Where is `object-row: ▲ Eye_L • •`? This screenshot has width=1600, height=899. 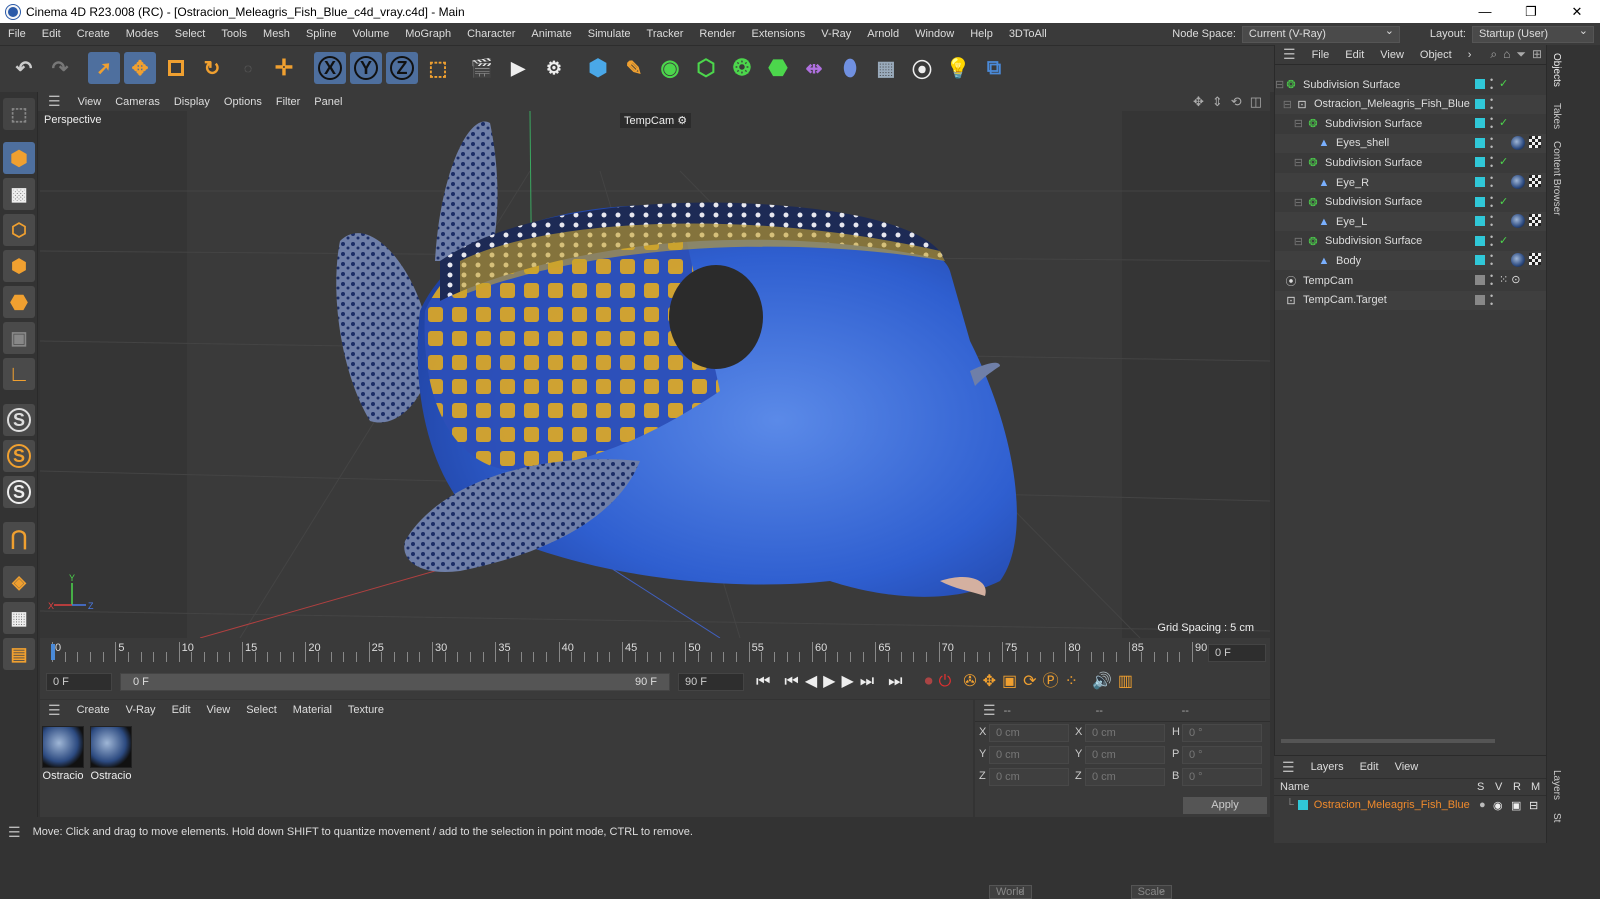
object-row: ▲ Eye_L • • is located at coordinates (1411, 222).